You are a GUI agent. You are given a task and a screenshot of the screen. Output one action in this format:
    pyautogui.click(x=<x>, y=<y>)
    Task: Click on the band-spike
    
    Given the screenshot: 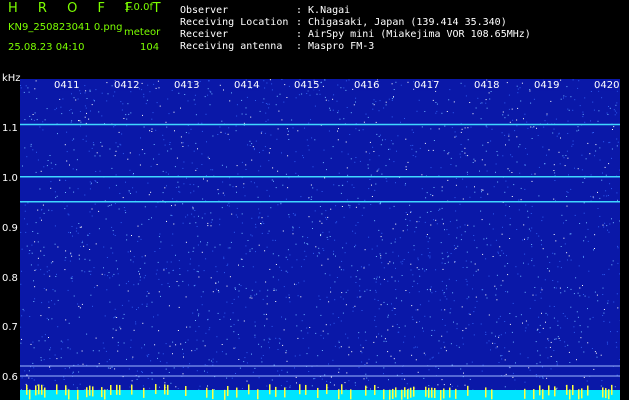 What is the action you would take?
    pyautogui.click(x=87, y=392)
    